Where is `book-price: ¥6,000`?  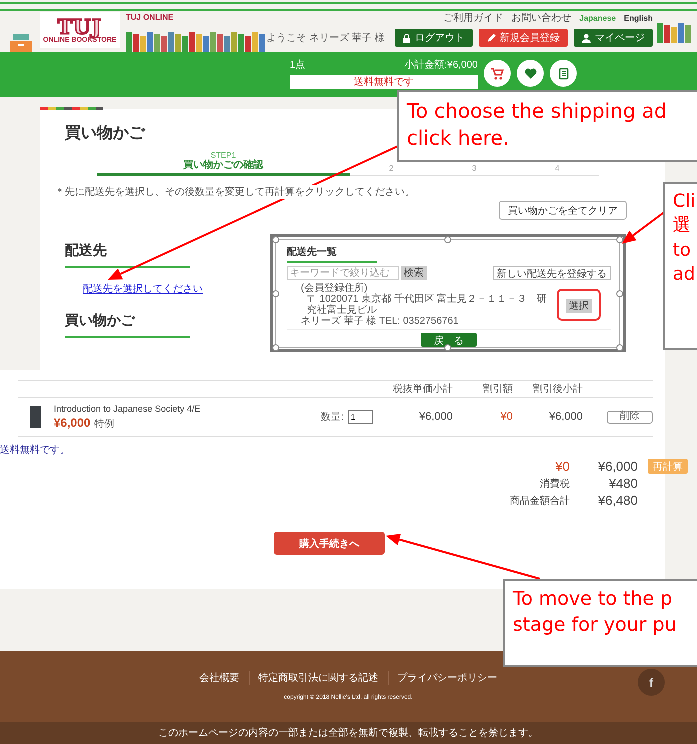 book-price: ¥6,000 is located at coordinates (72, 423).